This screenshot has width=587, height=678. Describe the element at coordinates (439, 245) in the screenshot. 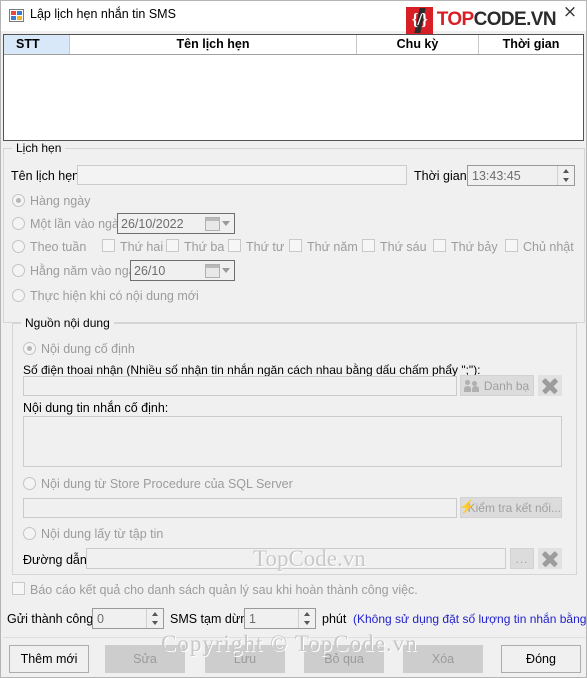

I see `checkbox-saturday` at that location.